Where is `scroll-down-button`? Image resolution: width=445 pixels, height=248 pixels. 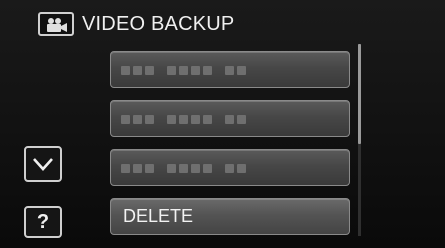
scroll-down-button is located at coordinates (43, 164).